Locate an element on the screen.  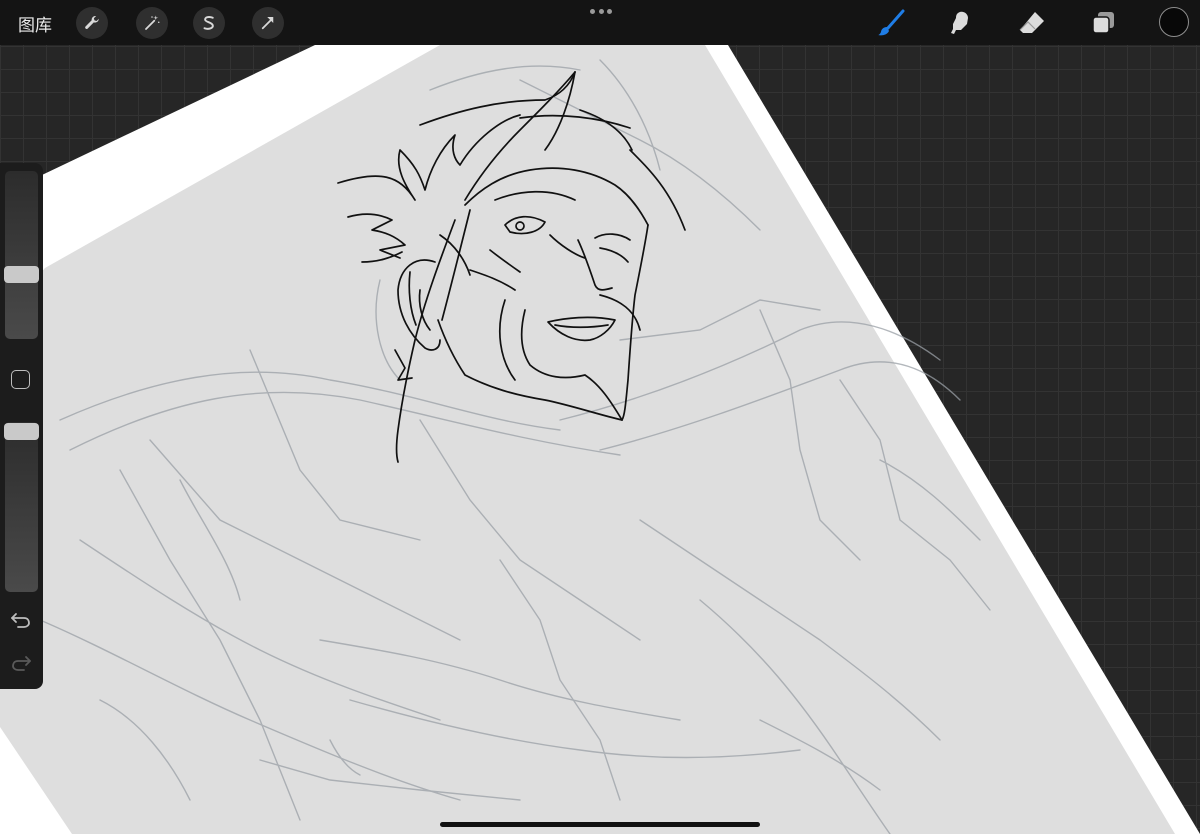
more-options-grabber is located at coordinates (601, 12).